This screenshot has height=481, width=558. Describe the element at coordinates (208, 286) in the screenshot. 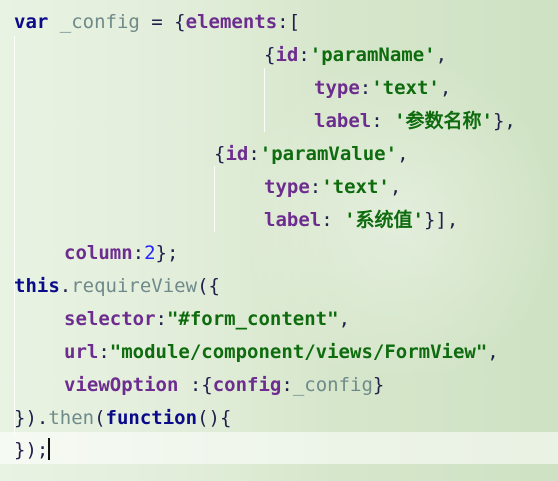

I see `punctuation: ({` at that location.